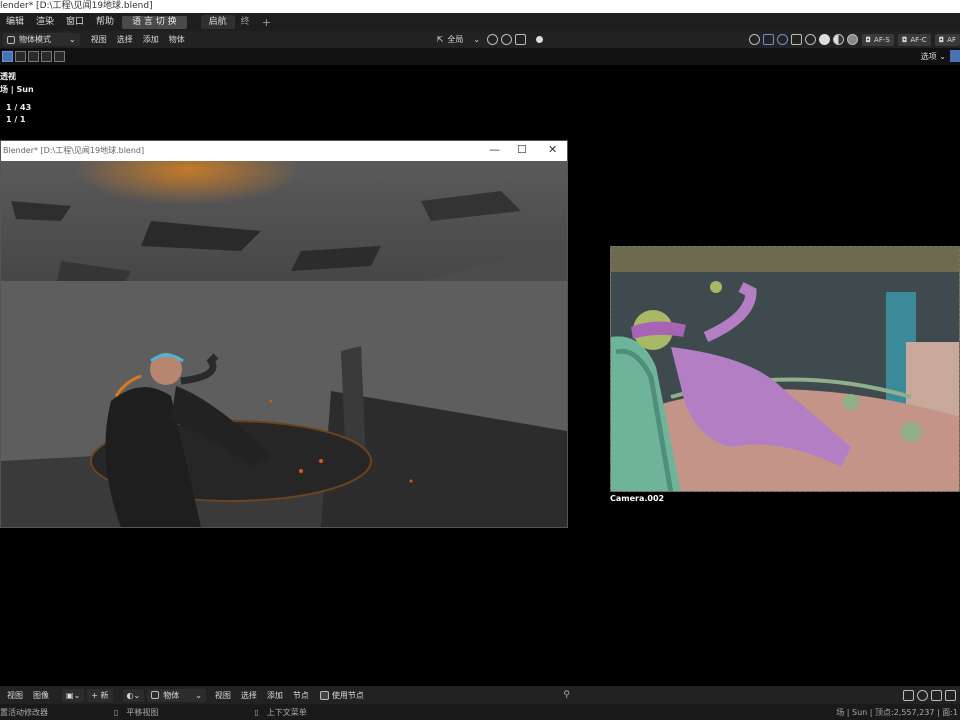  I want to click on camera-name-label: Camera.002, so click(637, 498).